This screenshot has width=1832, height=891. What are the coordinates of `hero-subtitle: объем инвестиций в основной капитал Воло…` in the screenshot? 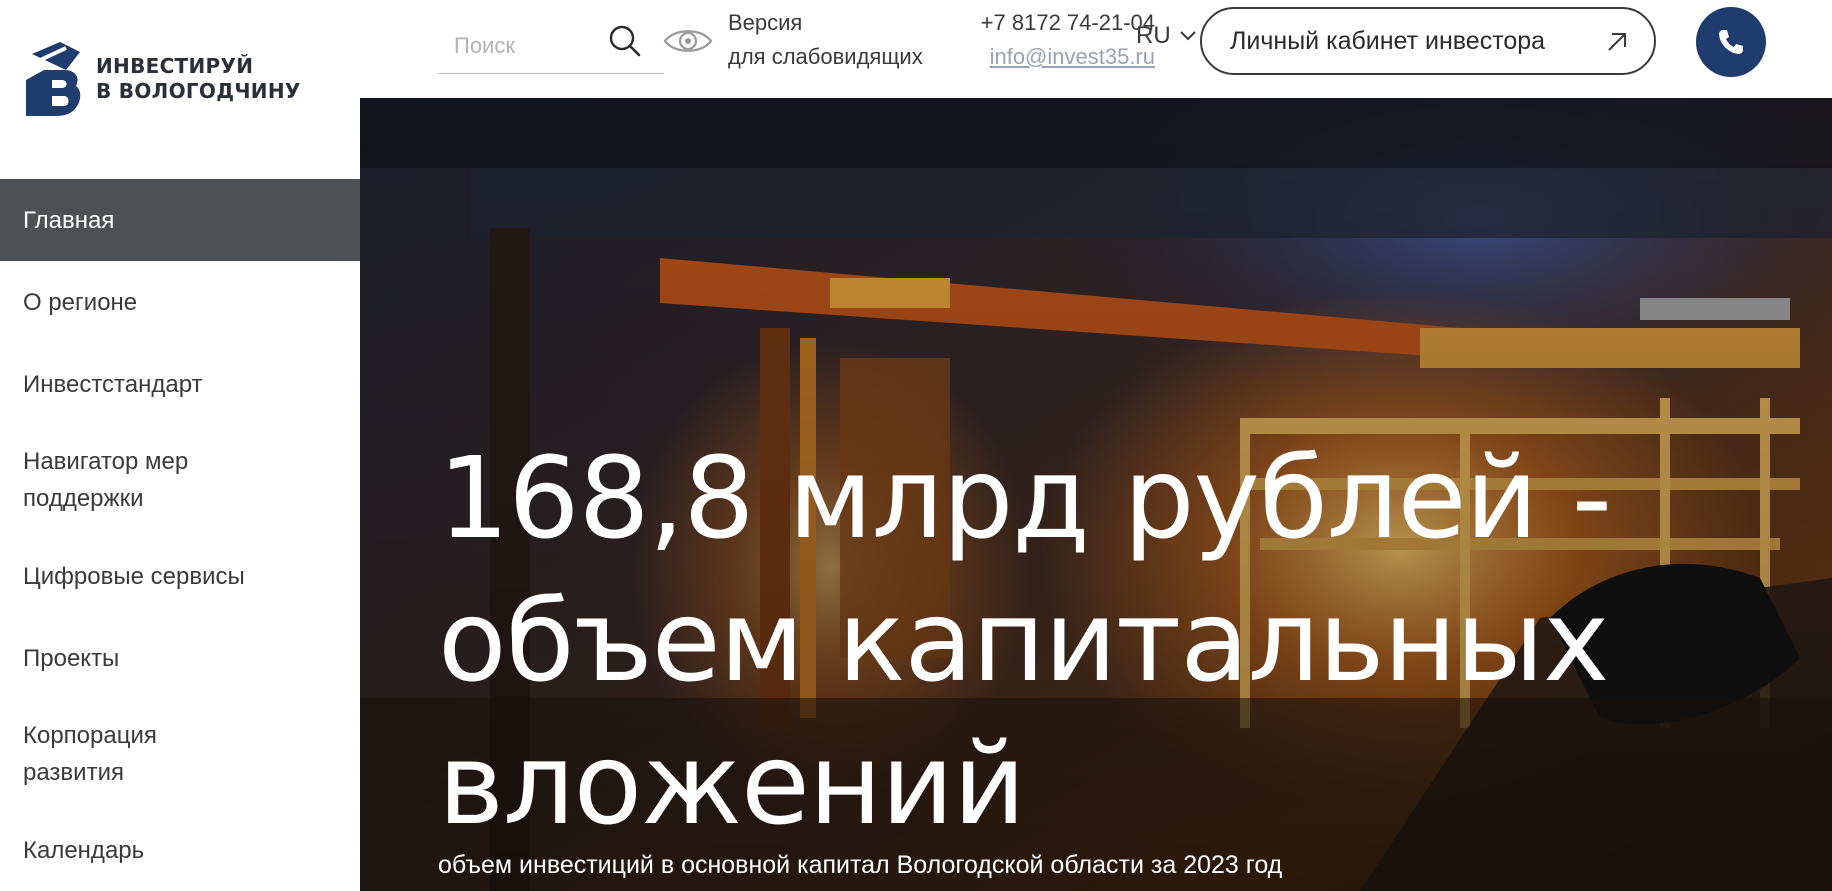 It's located at (860, 865).